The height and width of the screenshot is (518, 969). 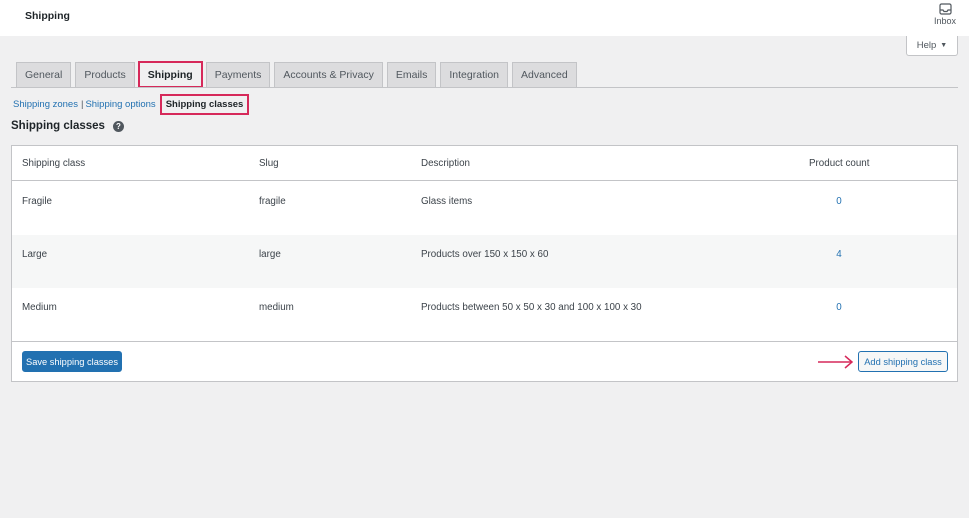 I want to click on shipping-class-description: Products over 150 x 150 x 60, so click(x=485, y=254).